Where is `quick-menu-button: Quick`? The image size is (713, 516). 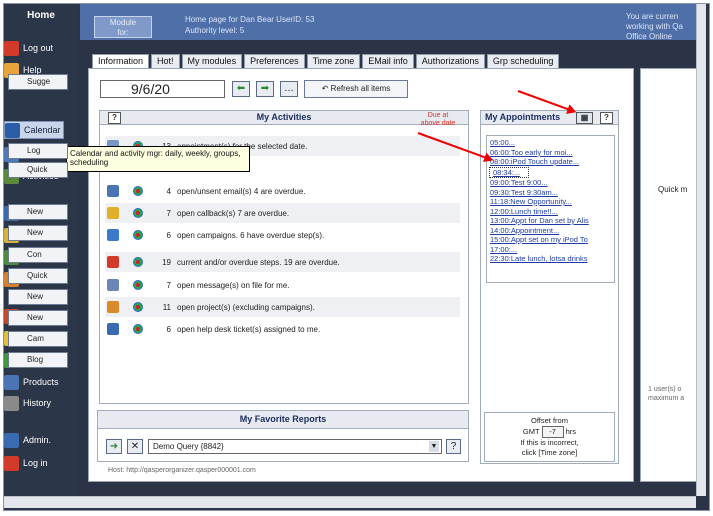
quick-menu-button: Quick is located at coordinates (38, 276).